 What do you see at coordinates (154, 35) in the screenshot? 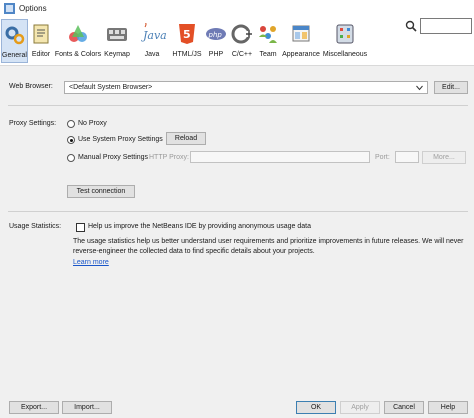
I see `svg-text: Java` at bounding box center [154, 35].